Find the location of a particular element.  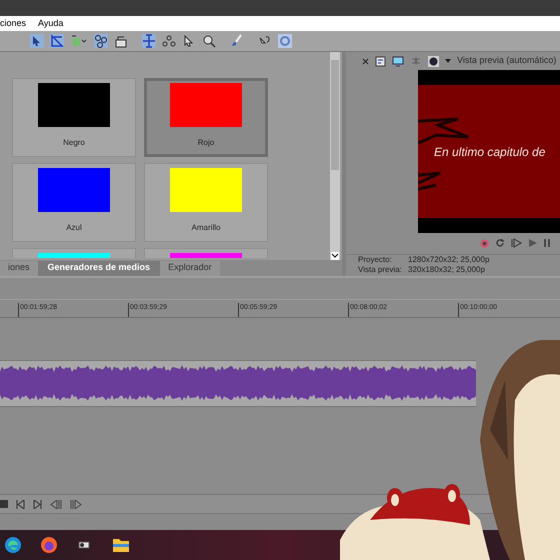

previous-icon is located at coordinates (20, 504).